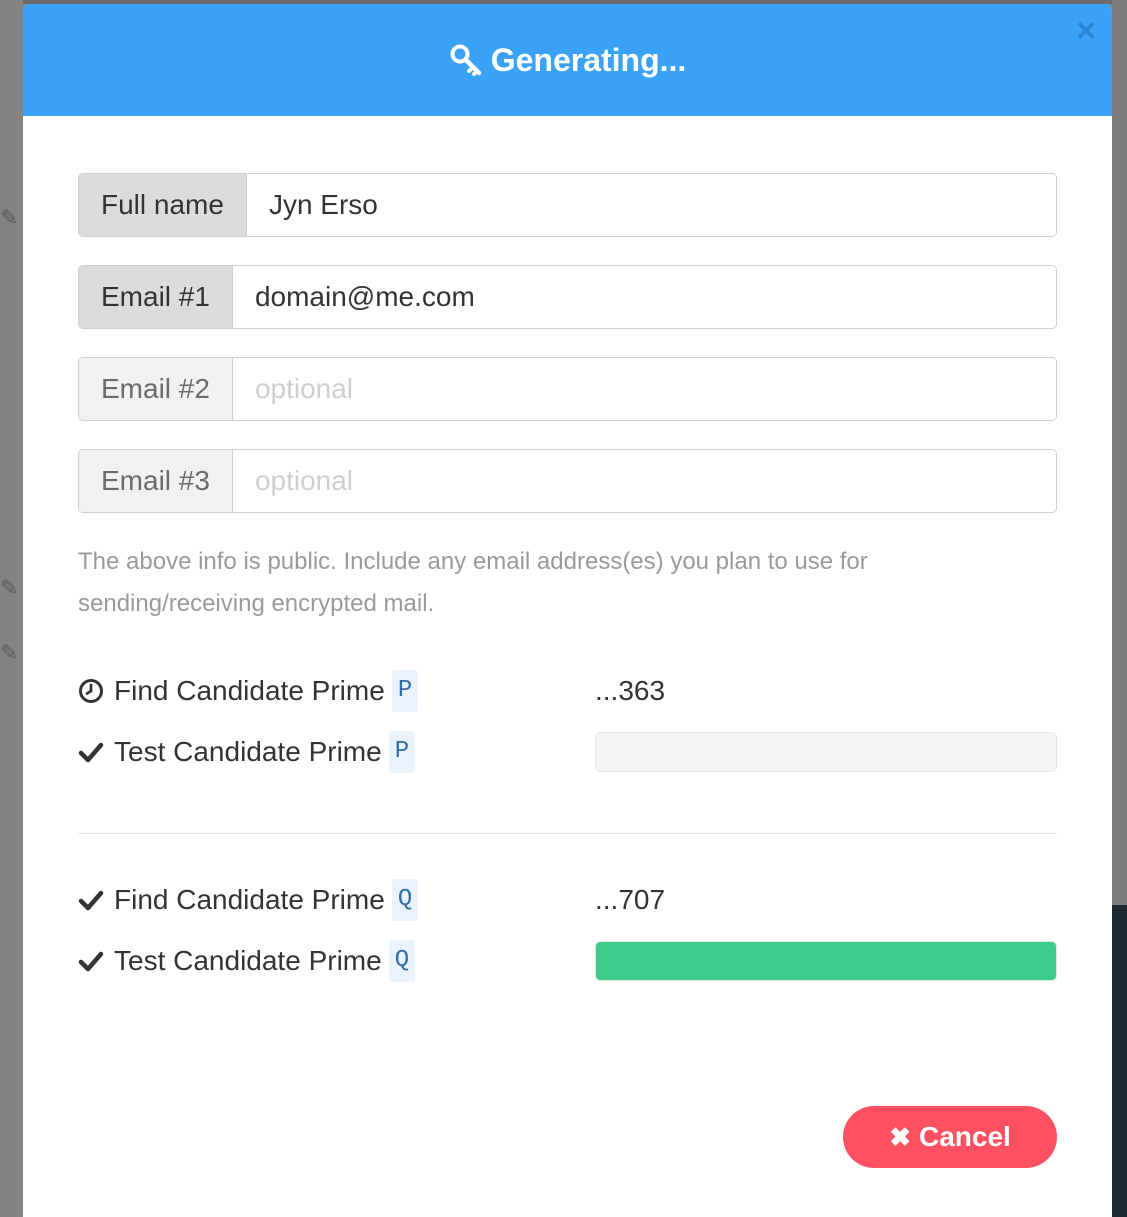 The width and height of the screenshot is (1127, 1217). I want to click on test-progress-bar-q, so click(826, 961).